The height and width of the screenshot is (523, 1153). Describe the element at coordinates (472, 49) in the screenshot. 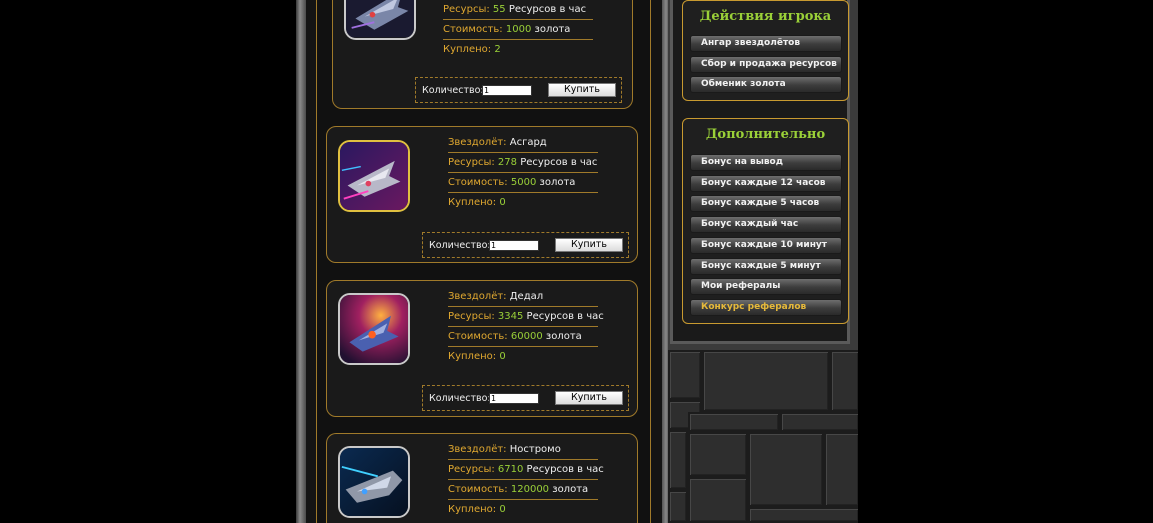

I see `bought-row: Куплено: 2` at that location.